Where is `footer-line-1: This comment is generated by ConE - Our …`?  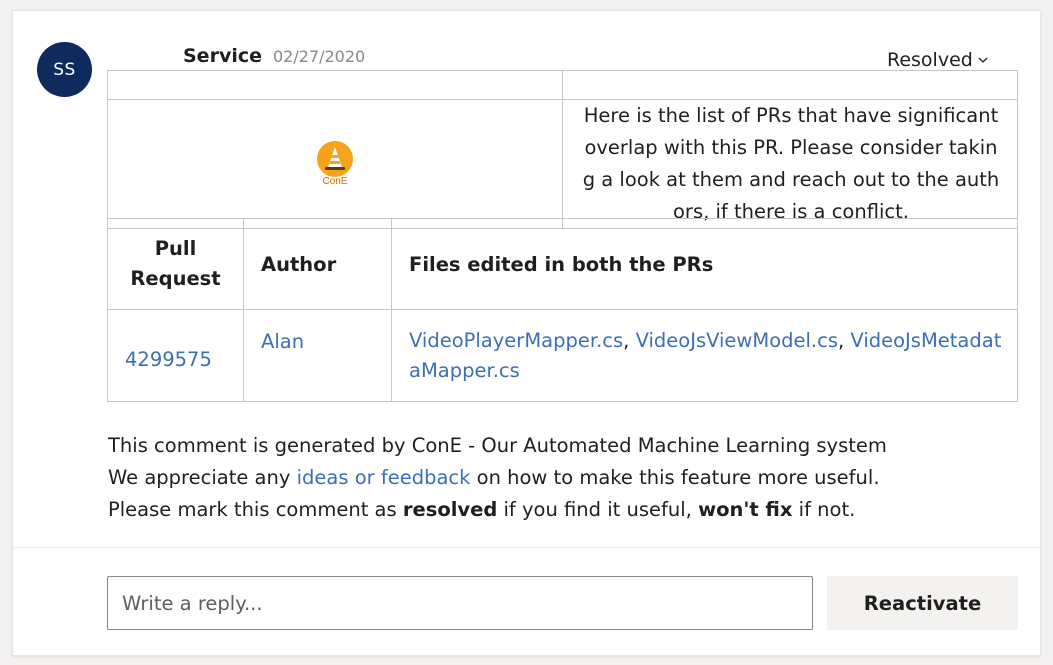 footer-line-1: This comment is generated by ConE - Our … is located at coordinates (497, 445).